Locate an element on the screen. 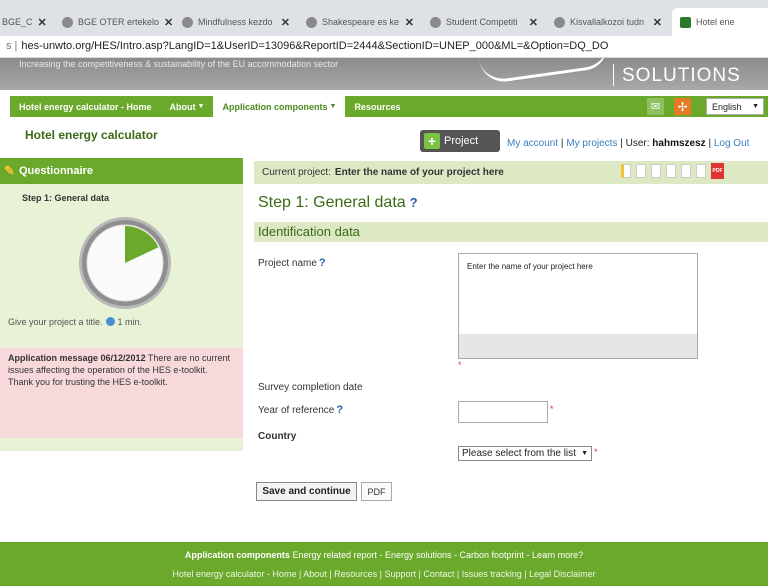 This screenshot has height=586, width=768. my-projects-link: My projects is located at coordinates (591, 143).